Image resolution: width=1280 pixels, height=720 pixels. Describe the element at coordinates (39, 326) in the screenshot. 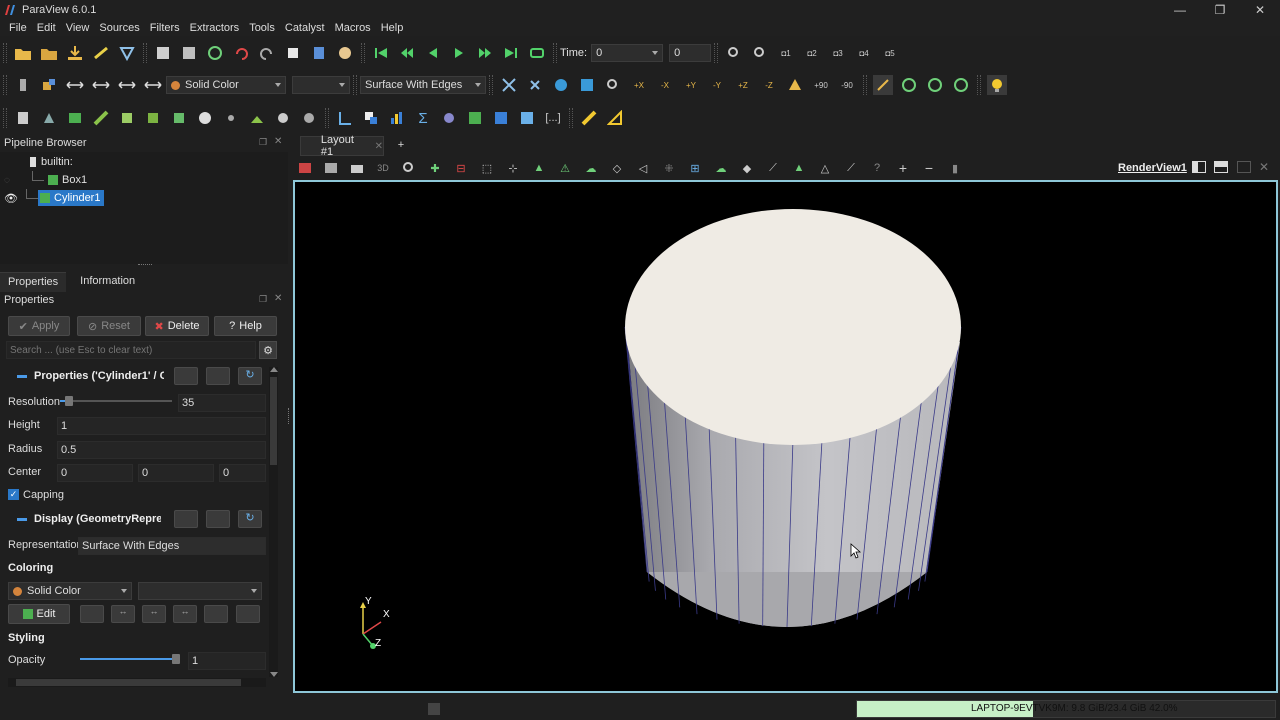

I see `apply-button: ✔ Apply` at that location.